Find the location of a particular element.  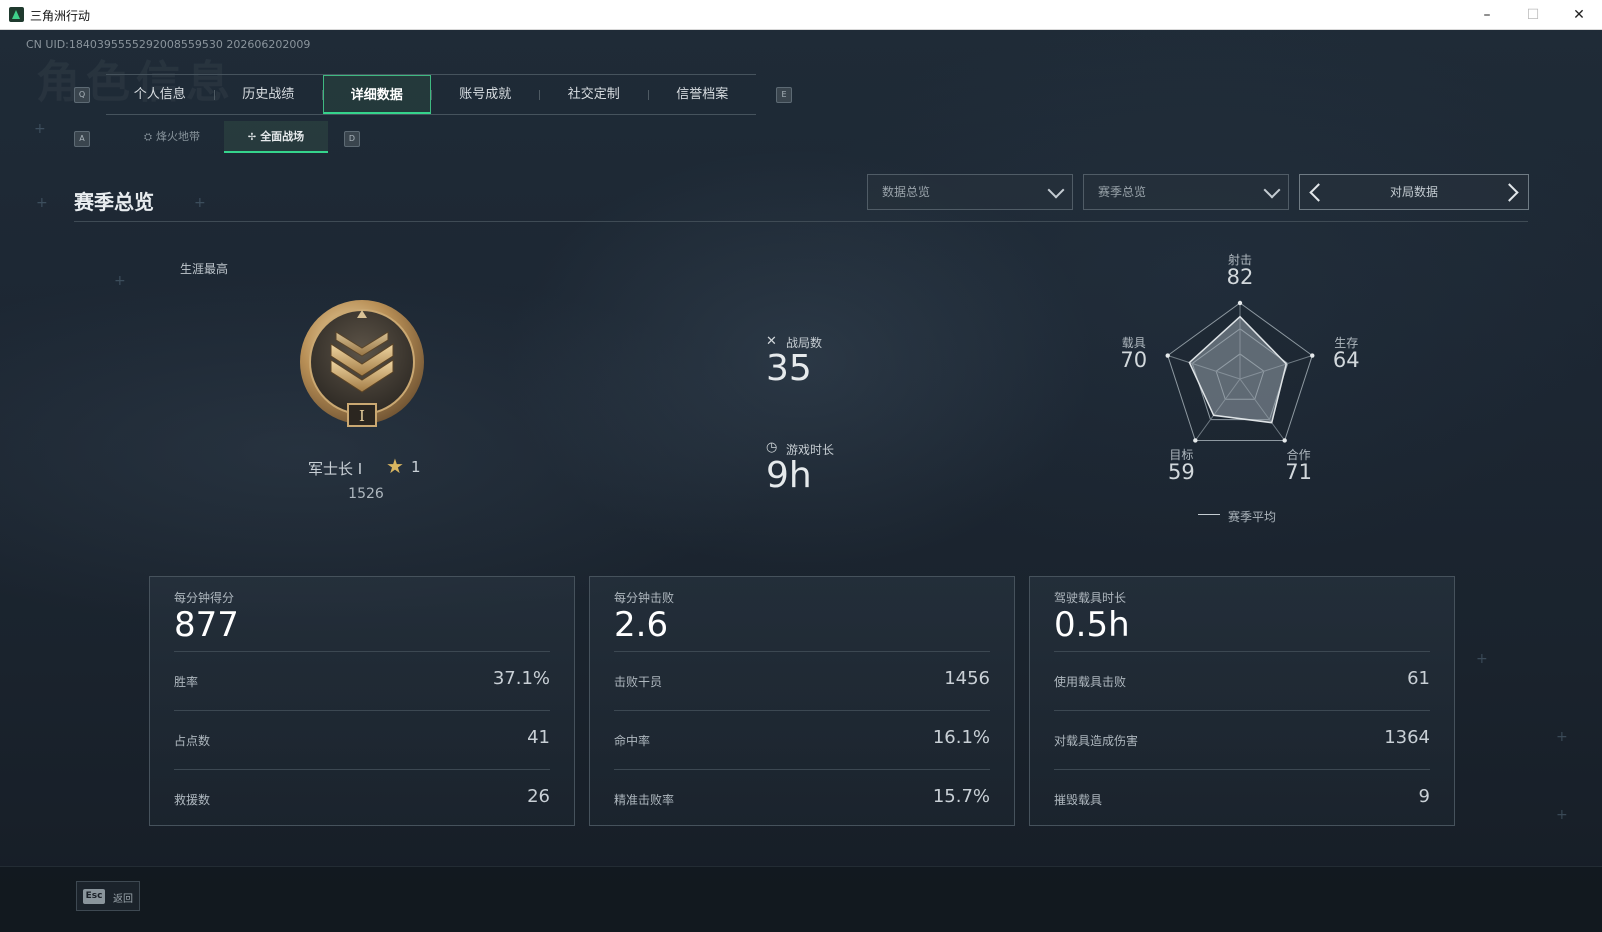

card-row: 胜率 37.1% is located at coordinates (362, 680).